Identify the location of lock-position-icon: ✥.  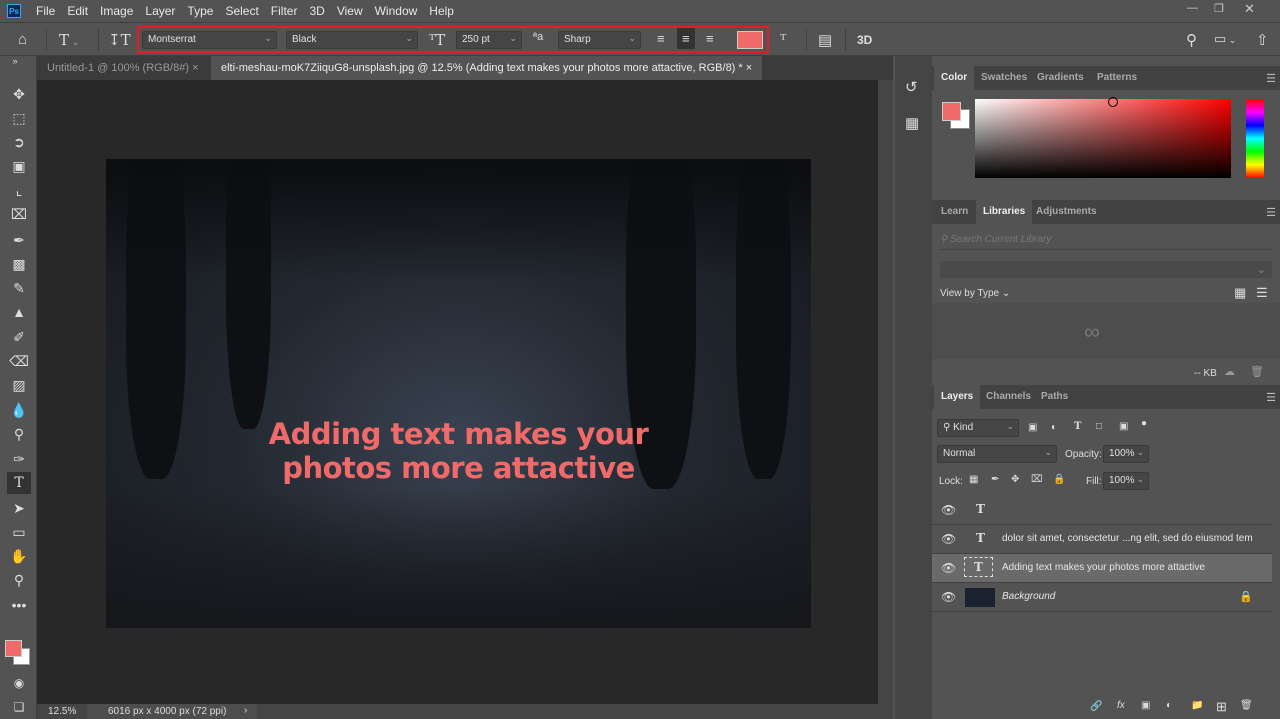
(1015, 479).